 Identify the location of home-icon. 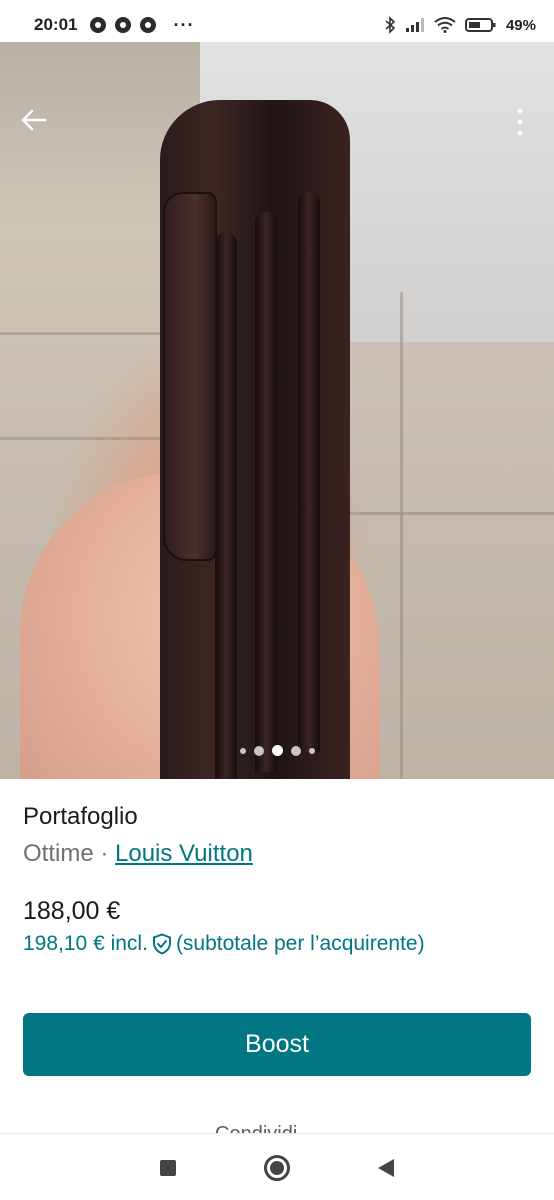
(277, 1167).